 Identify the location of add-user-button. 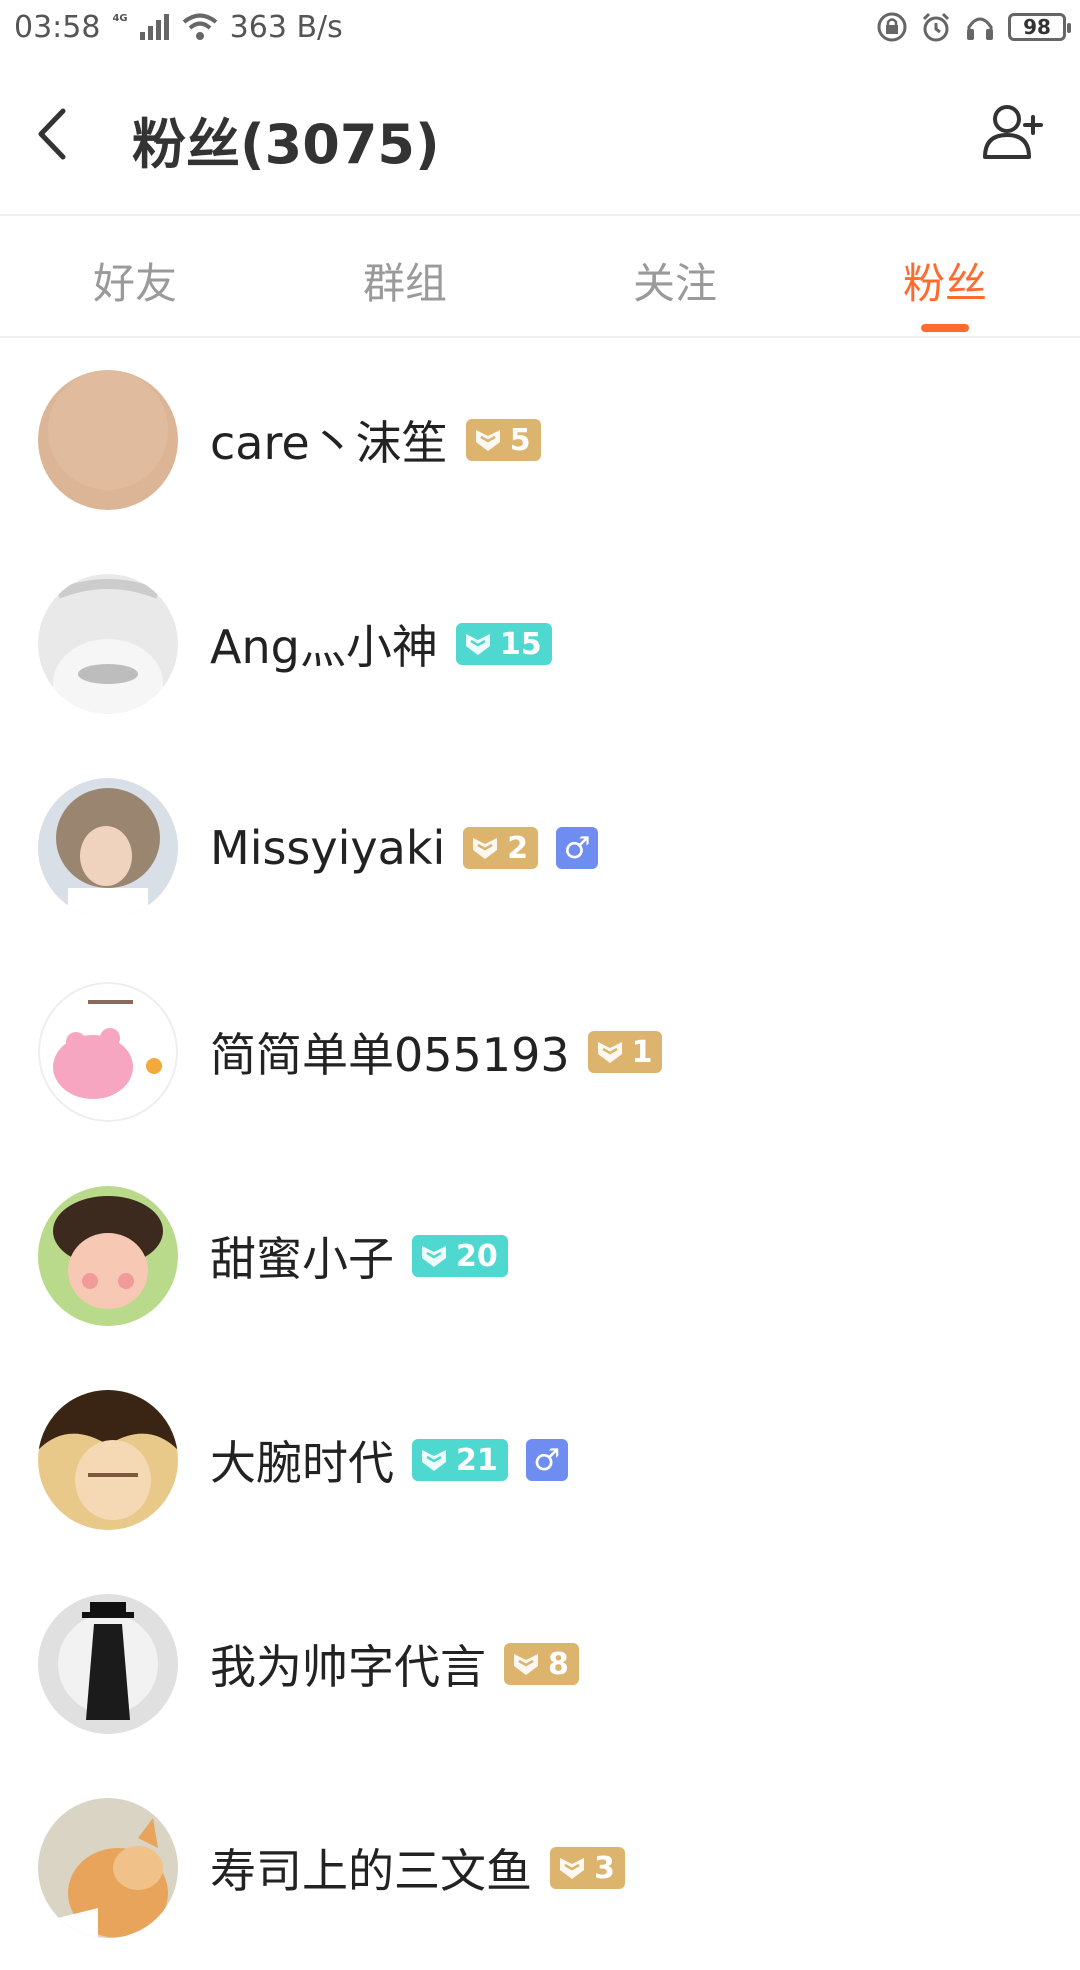
(1014, 134).